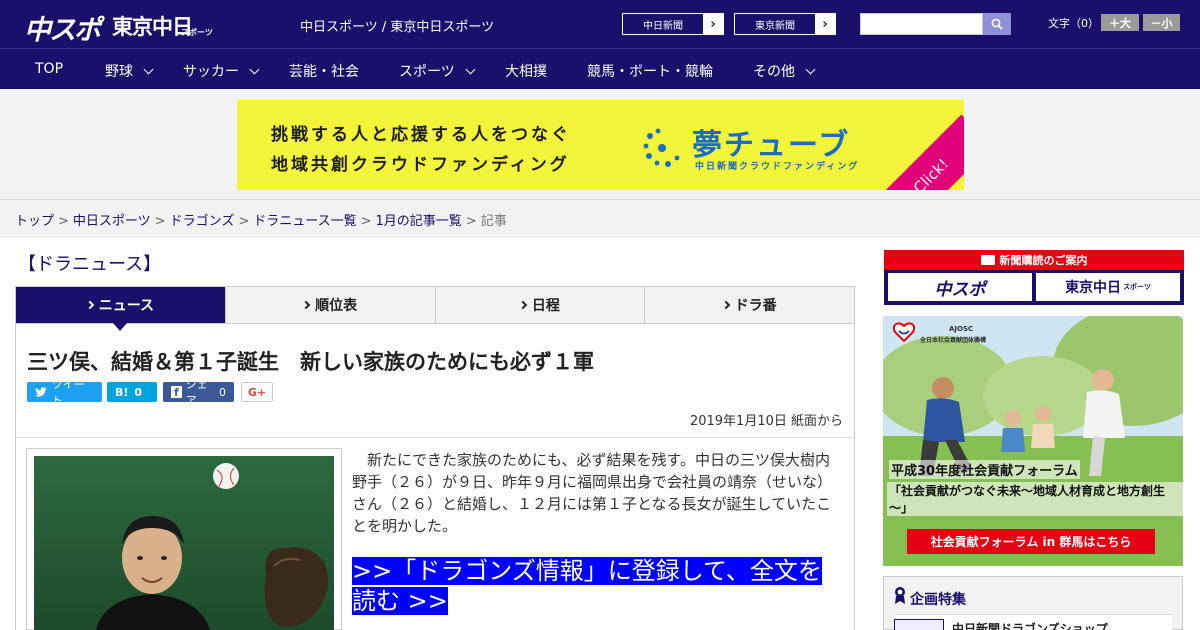  Describe the element at coordinates (587, 586) in the screenshot. I see `register-cta-label: >>「ドラゴンズ情報」に登録して、全文を読む >>` at that location.